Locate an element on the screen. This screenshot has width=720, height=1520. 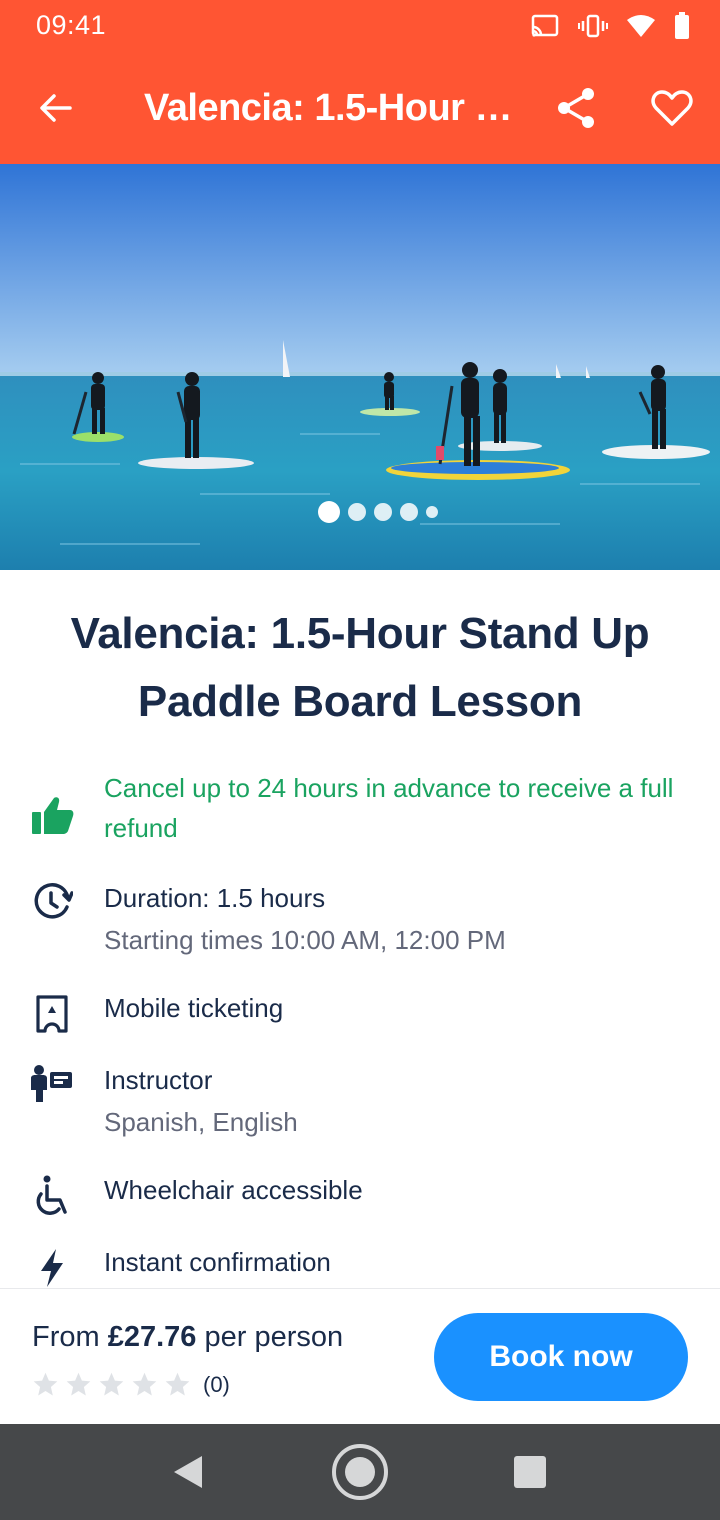
wheelchair-icon is located at coordinates (52, 1196).